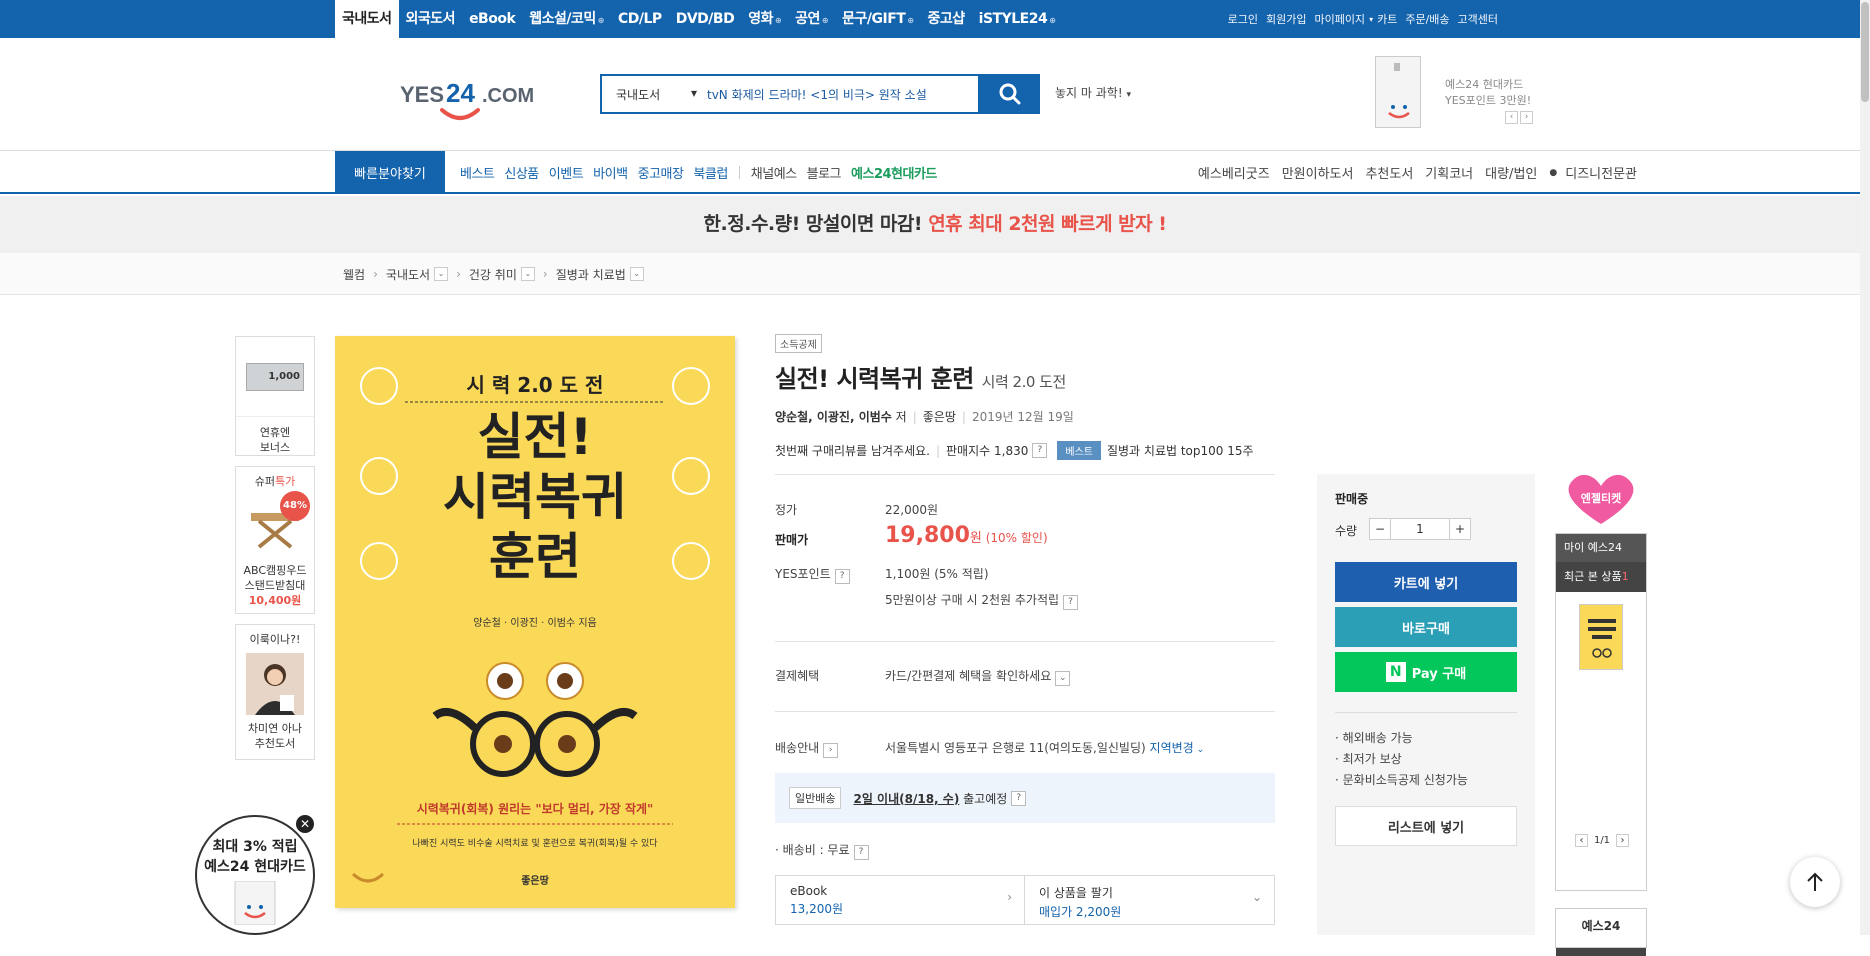  What do you see at coordinates (1601, 637) in the screenshot?
I see `recent-item-thumbnail` at bounding box center [1601, 637].